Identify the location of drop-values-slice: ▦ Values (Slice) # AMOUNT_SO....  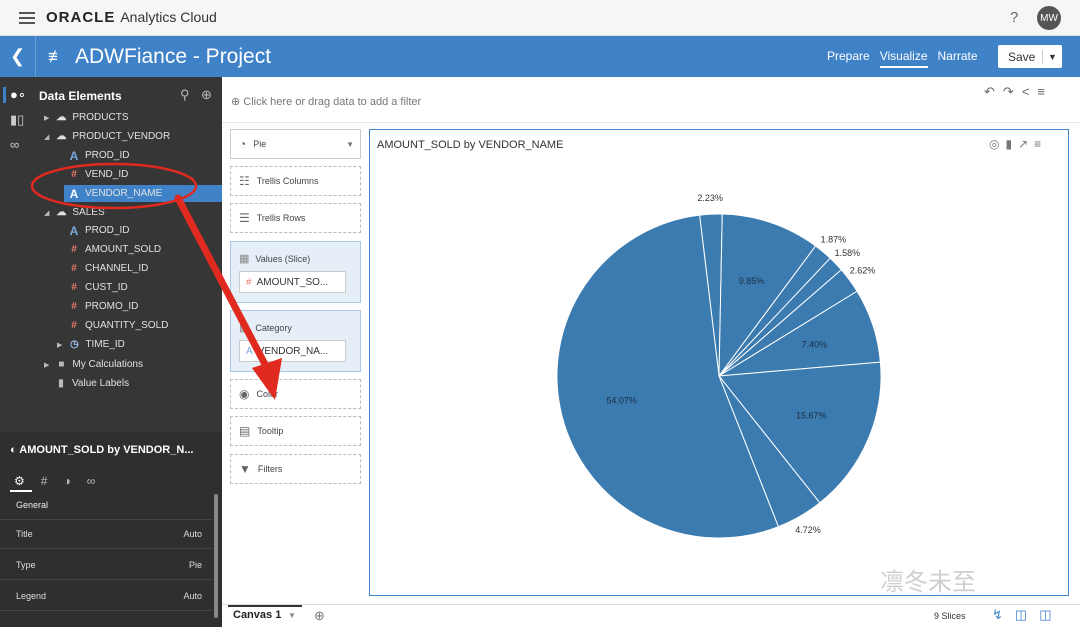
(295, 272).